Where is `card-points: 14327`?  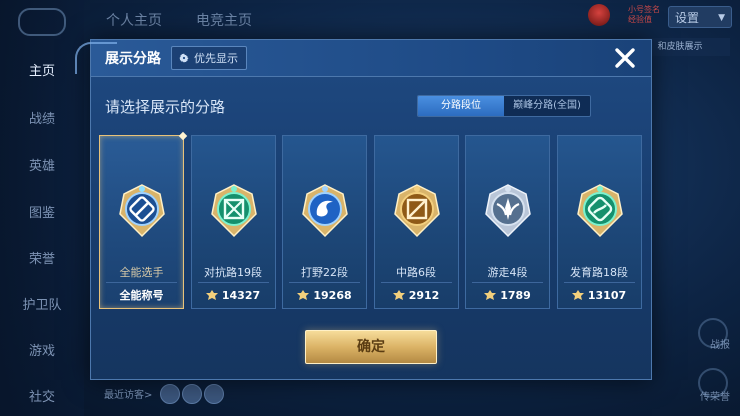
card-points: 14327 is located at coordinates (233, 295).